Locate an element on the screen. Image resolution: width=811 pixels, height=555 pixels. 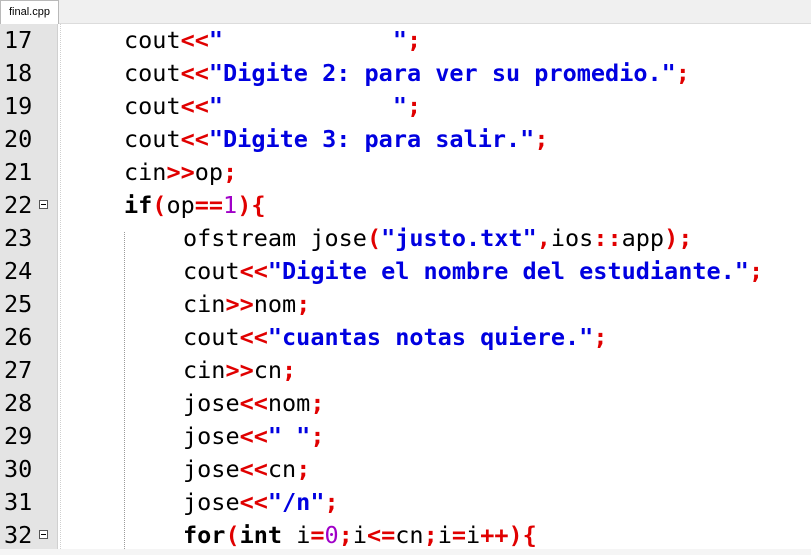
code-line: 19 cout<<" "; is located at coordinates (405, 106).